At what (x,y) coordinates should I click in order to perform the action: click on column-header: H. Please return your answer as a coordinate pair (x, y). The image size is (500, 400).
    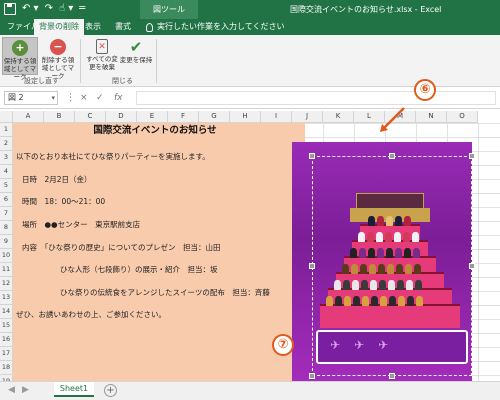
    Looking at the image, I should click on (245, 117).